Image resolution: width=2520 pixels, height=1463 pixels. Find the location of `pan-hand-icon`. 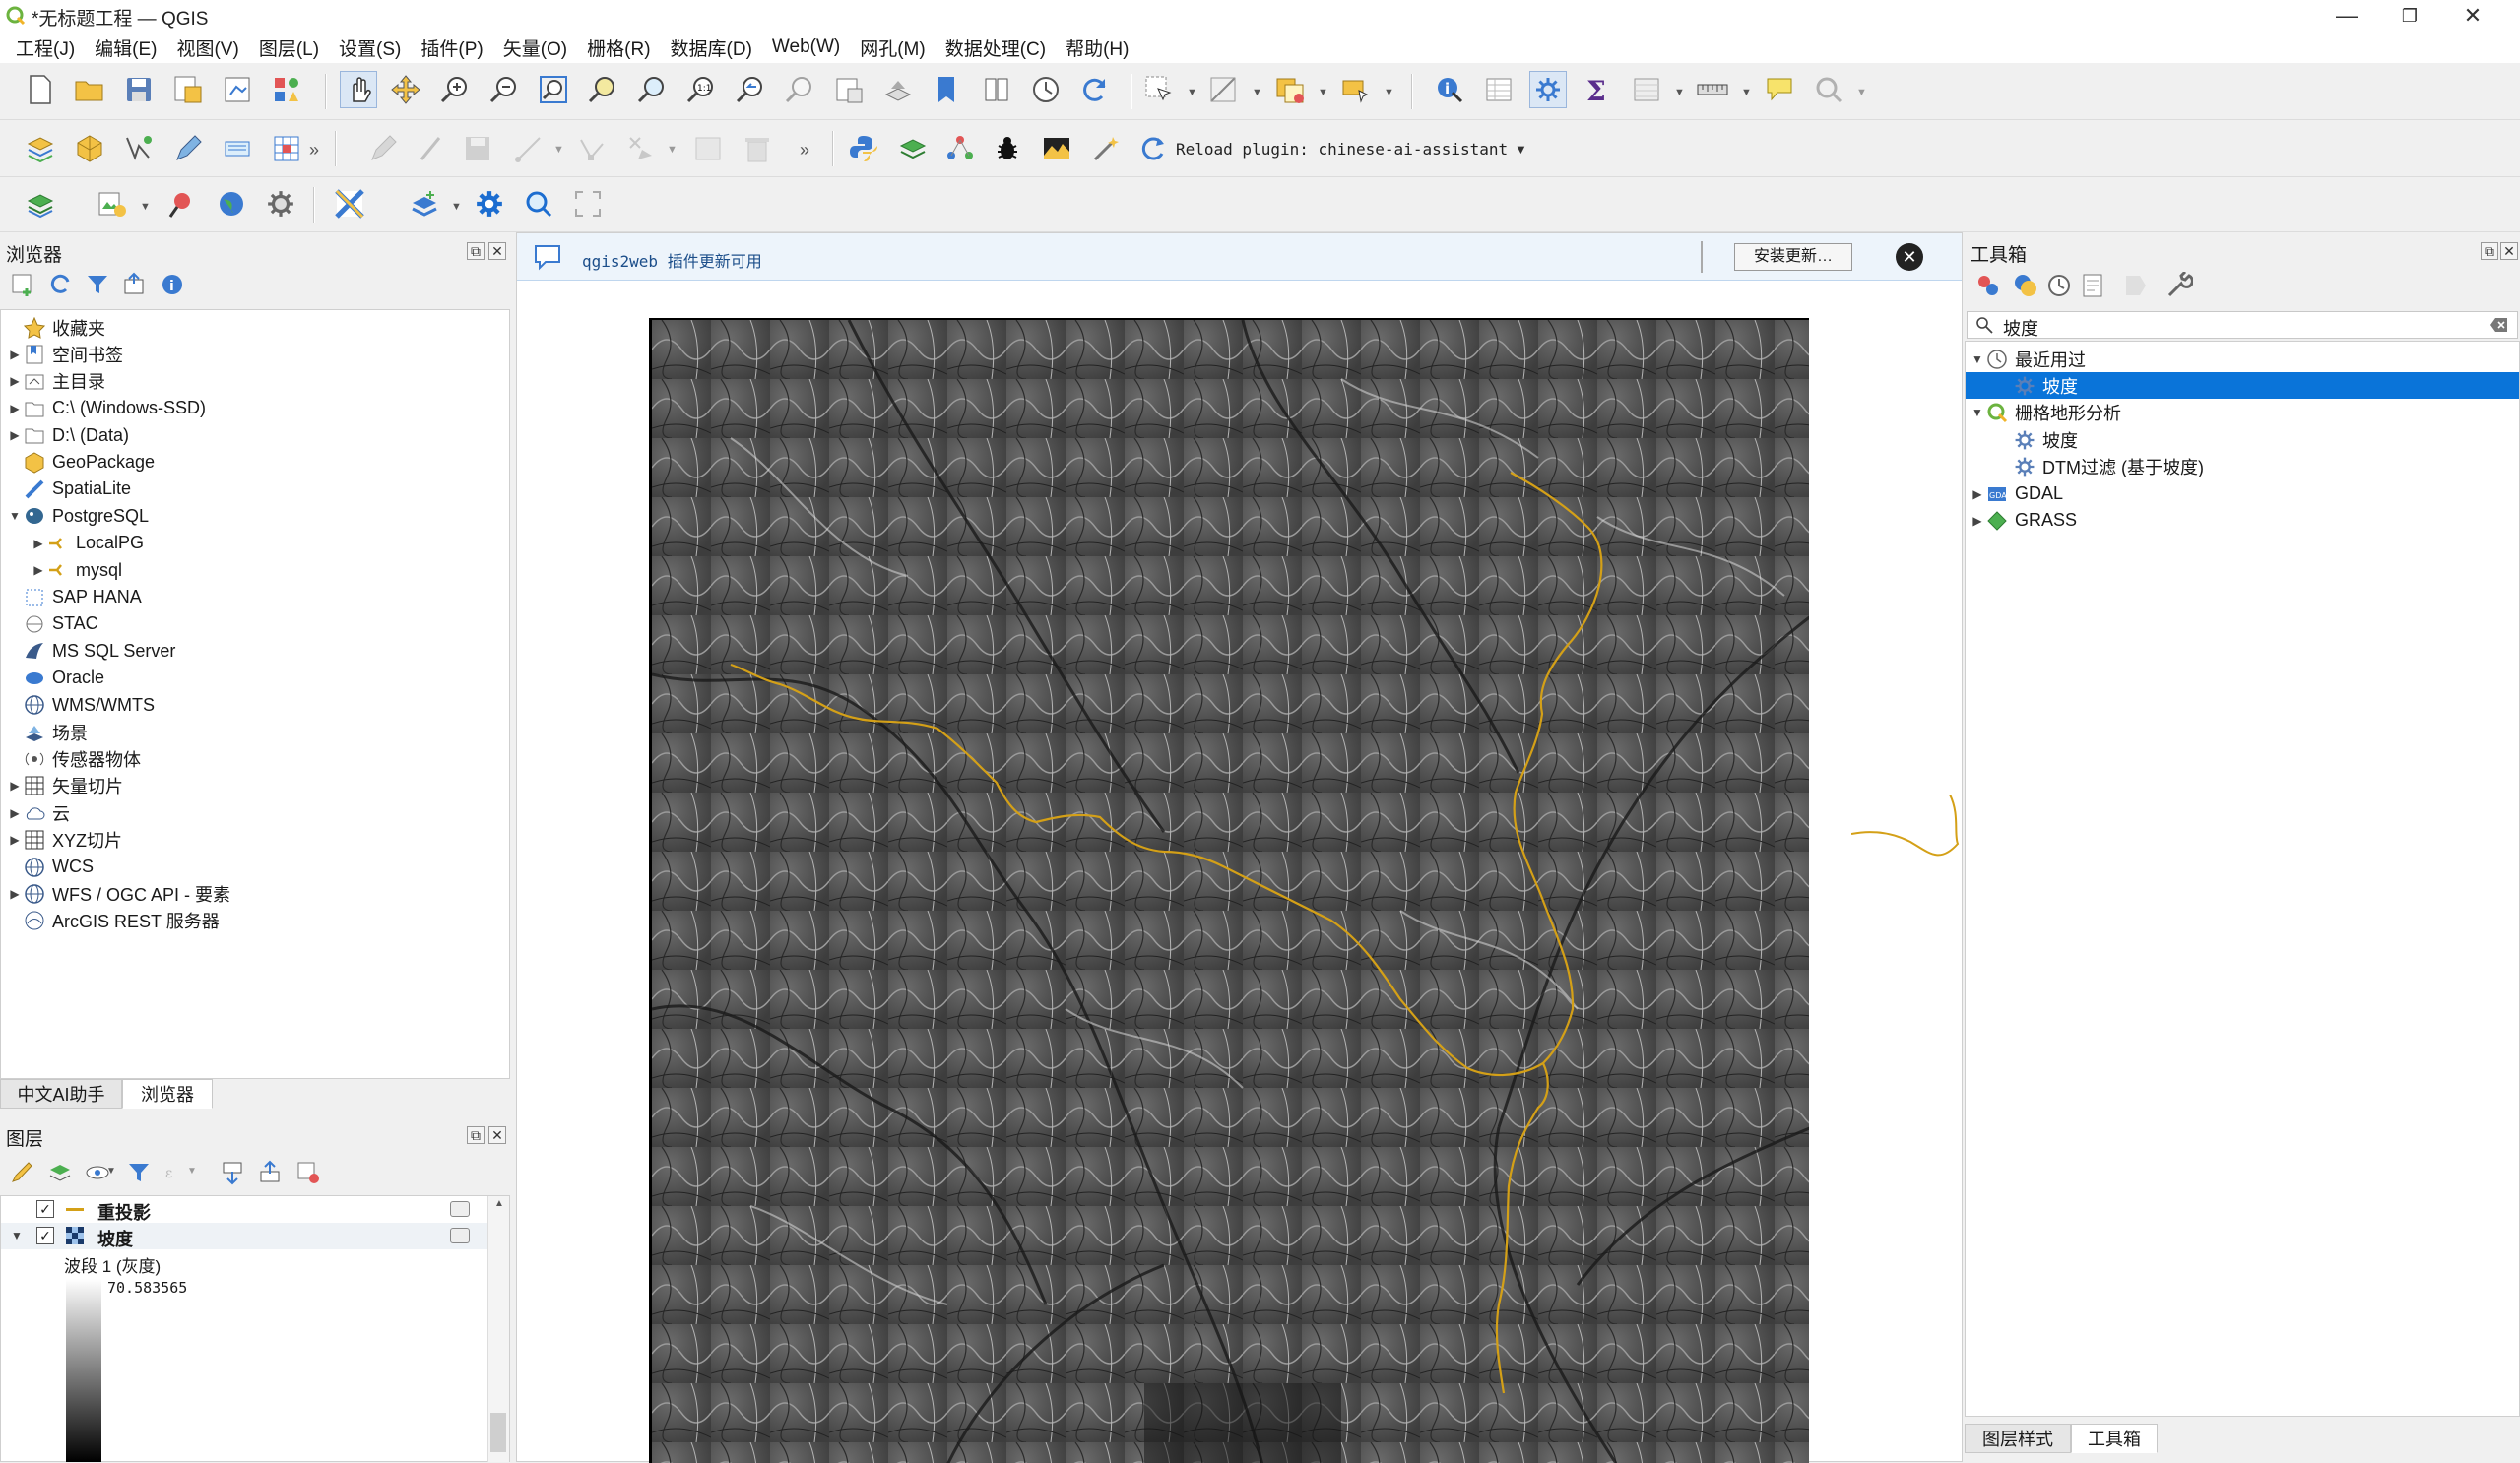

pan-hand-icon is located at coordinates (358, 89).